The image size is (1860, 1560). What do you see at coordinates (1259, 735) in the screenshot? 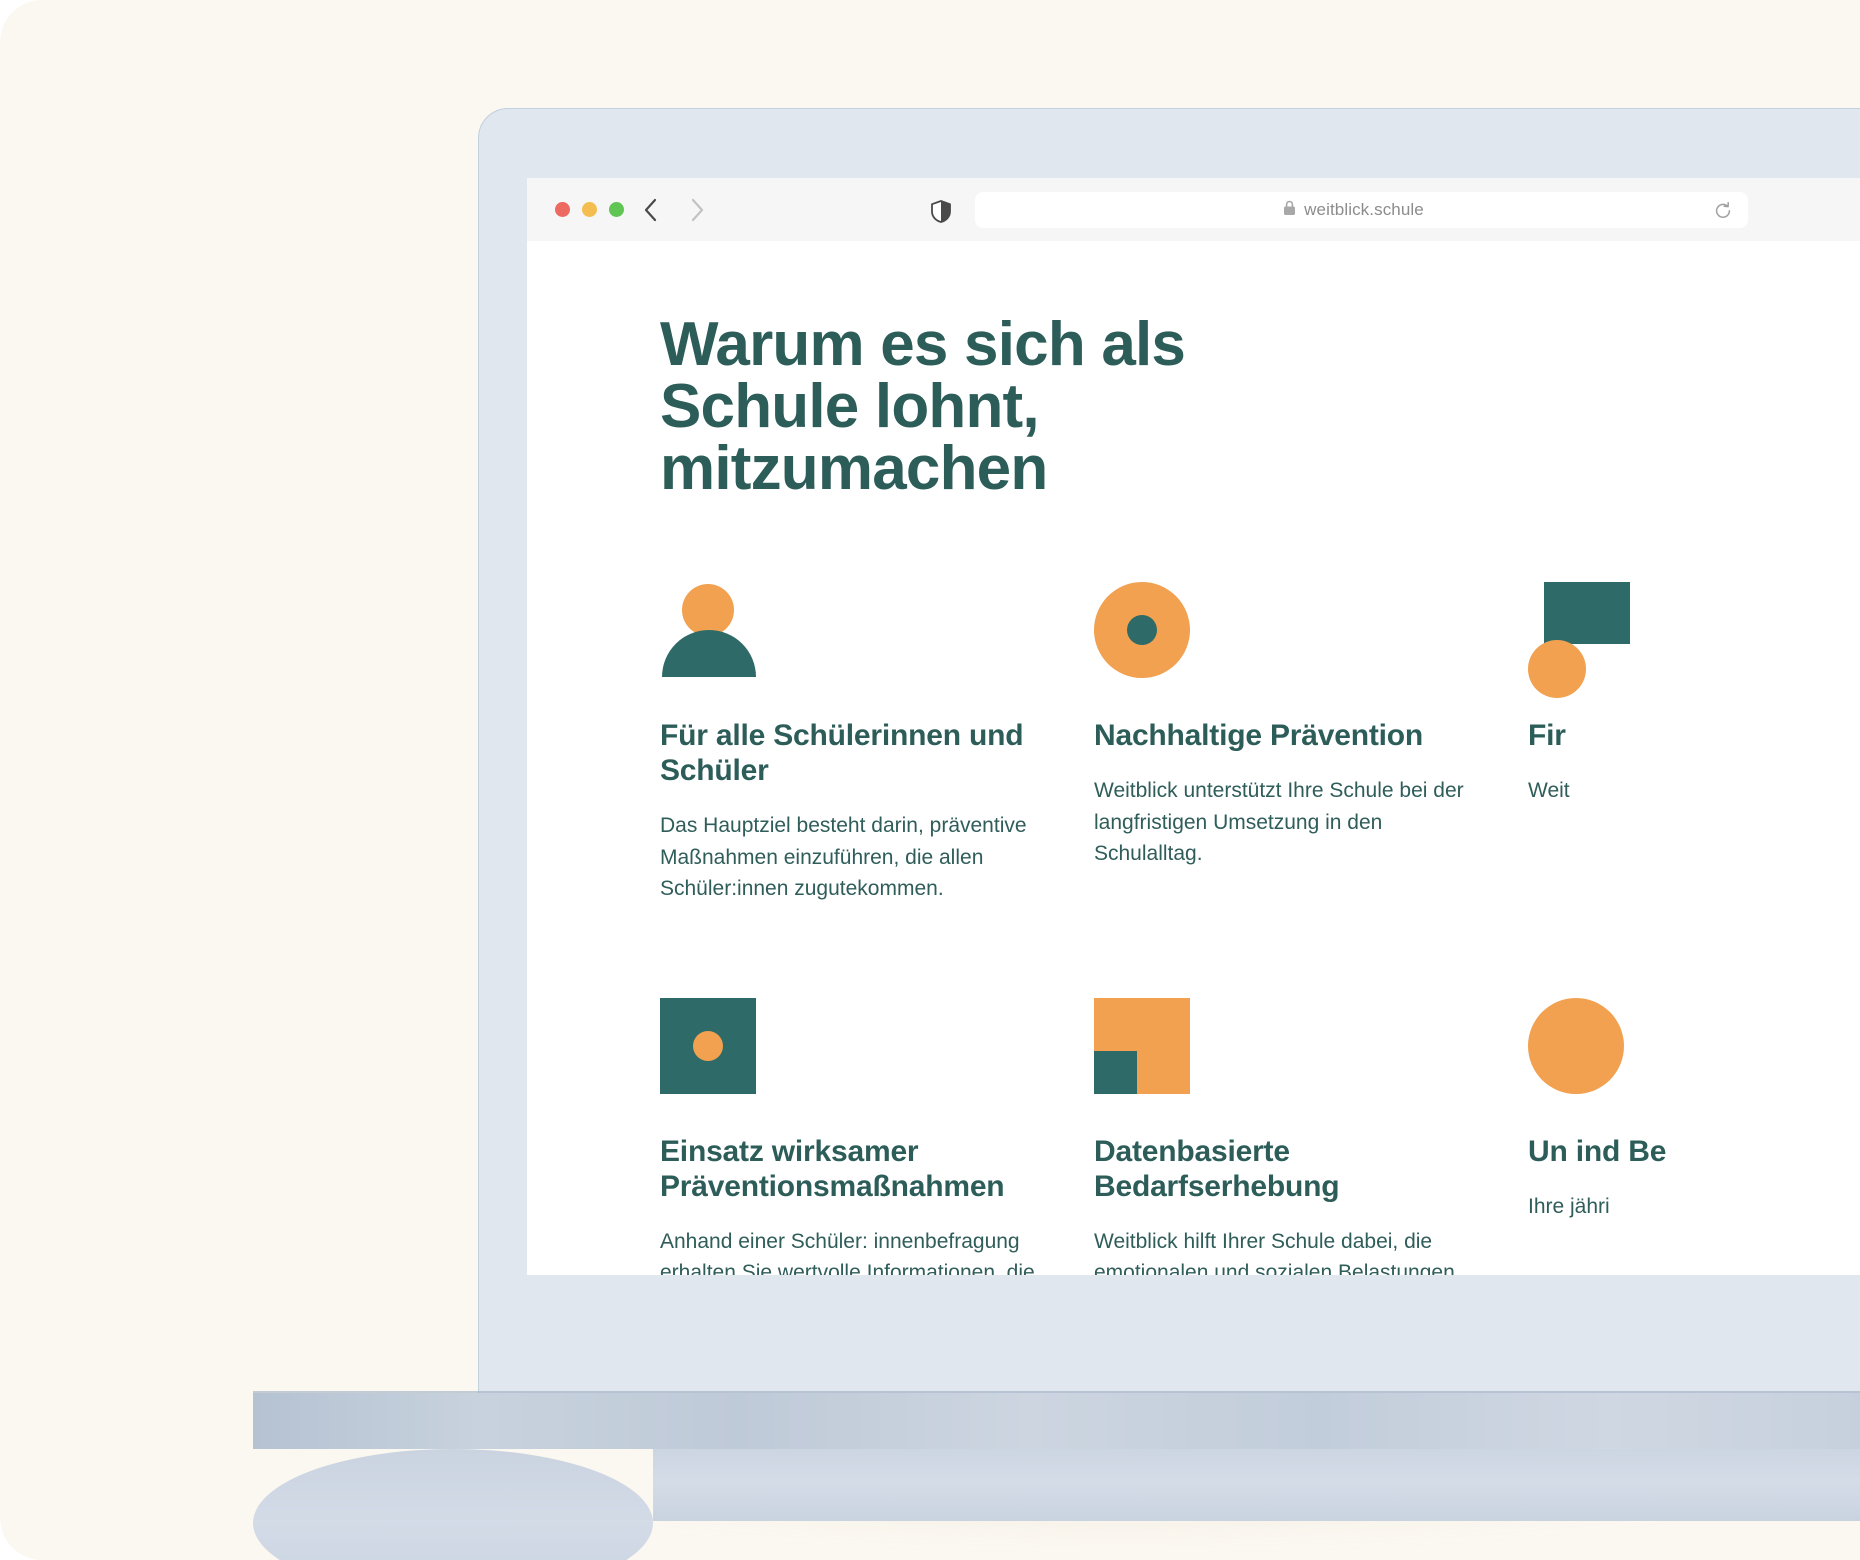
I see `benefit-card-title: Nachhaltige Prävention` at bounding box center [1259, 735].